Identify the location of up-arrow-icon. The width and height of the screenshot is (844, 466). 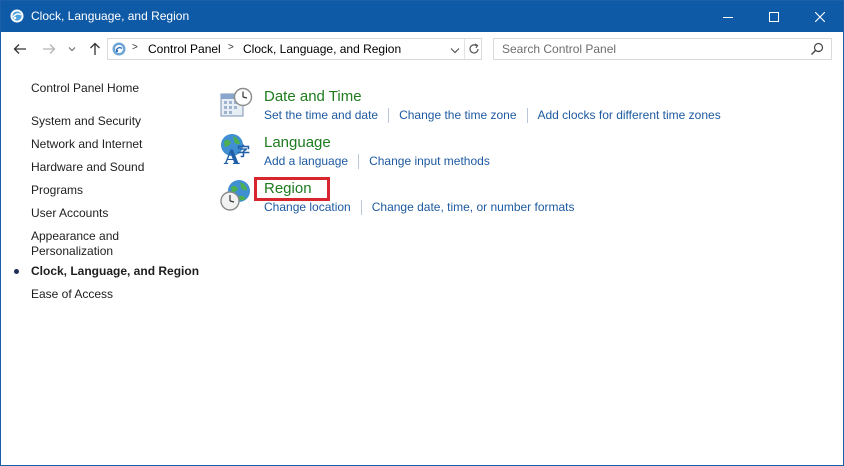
(95, 48).